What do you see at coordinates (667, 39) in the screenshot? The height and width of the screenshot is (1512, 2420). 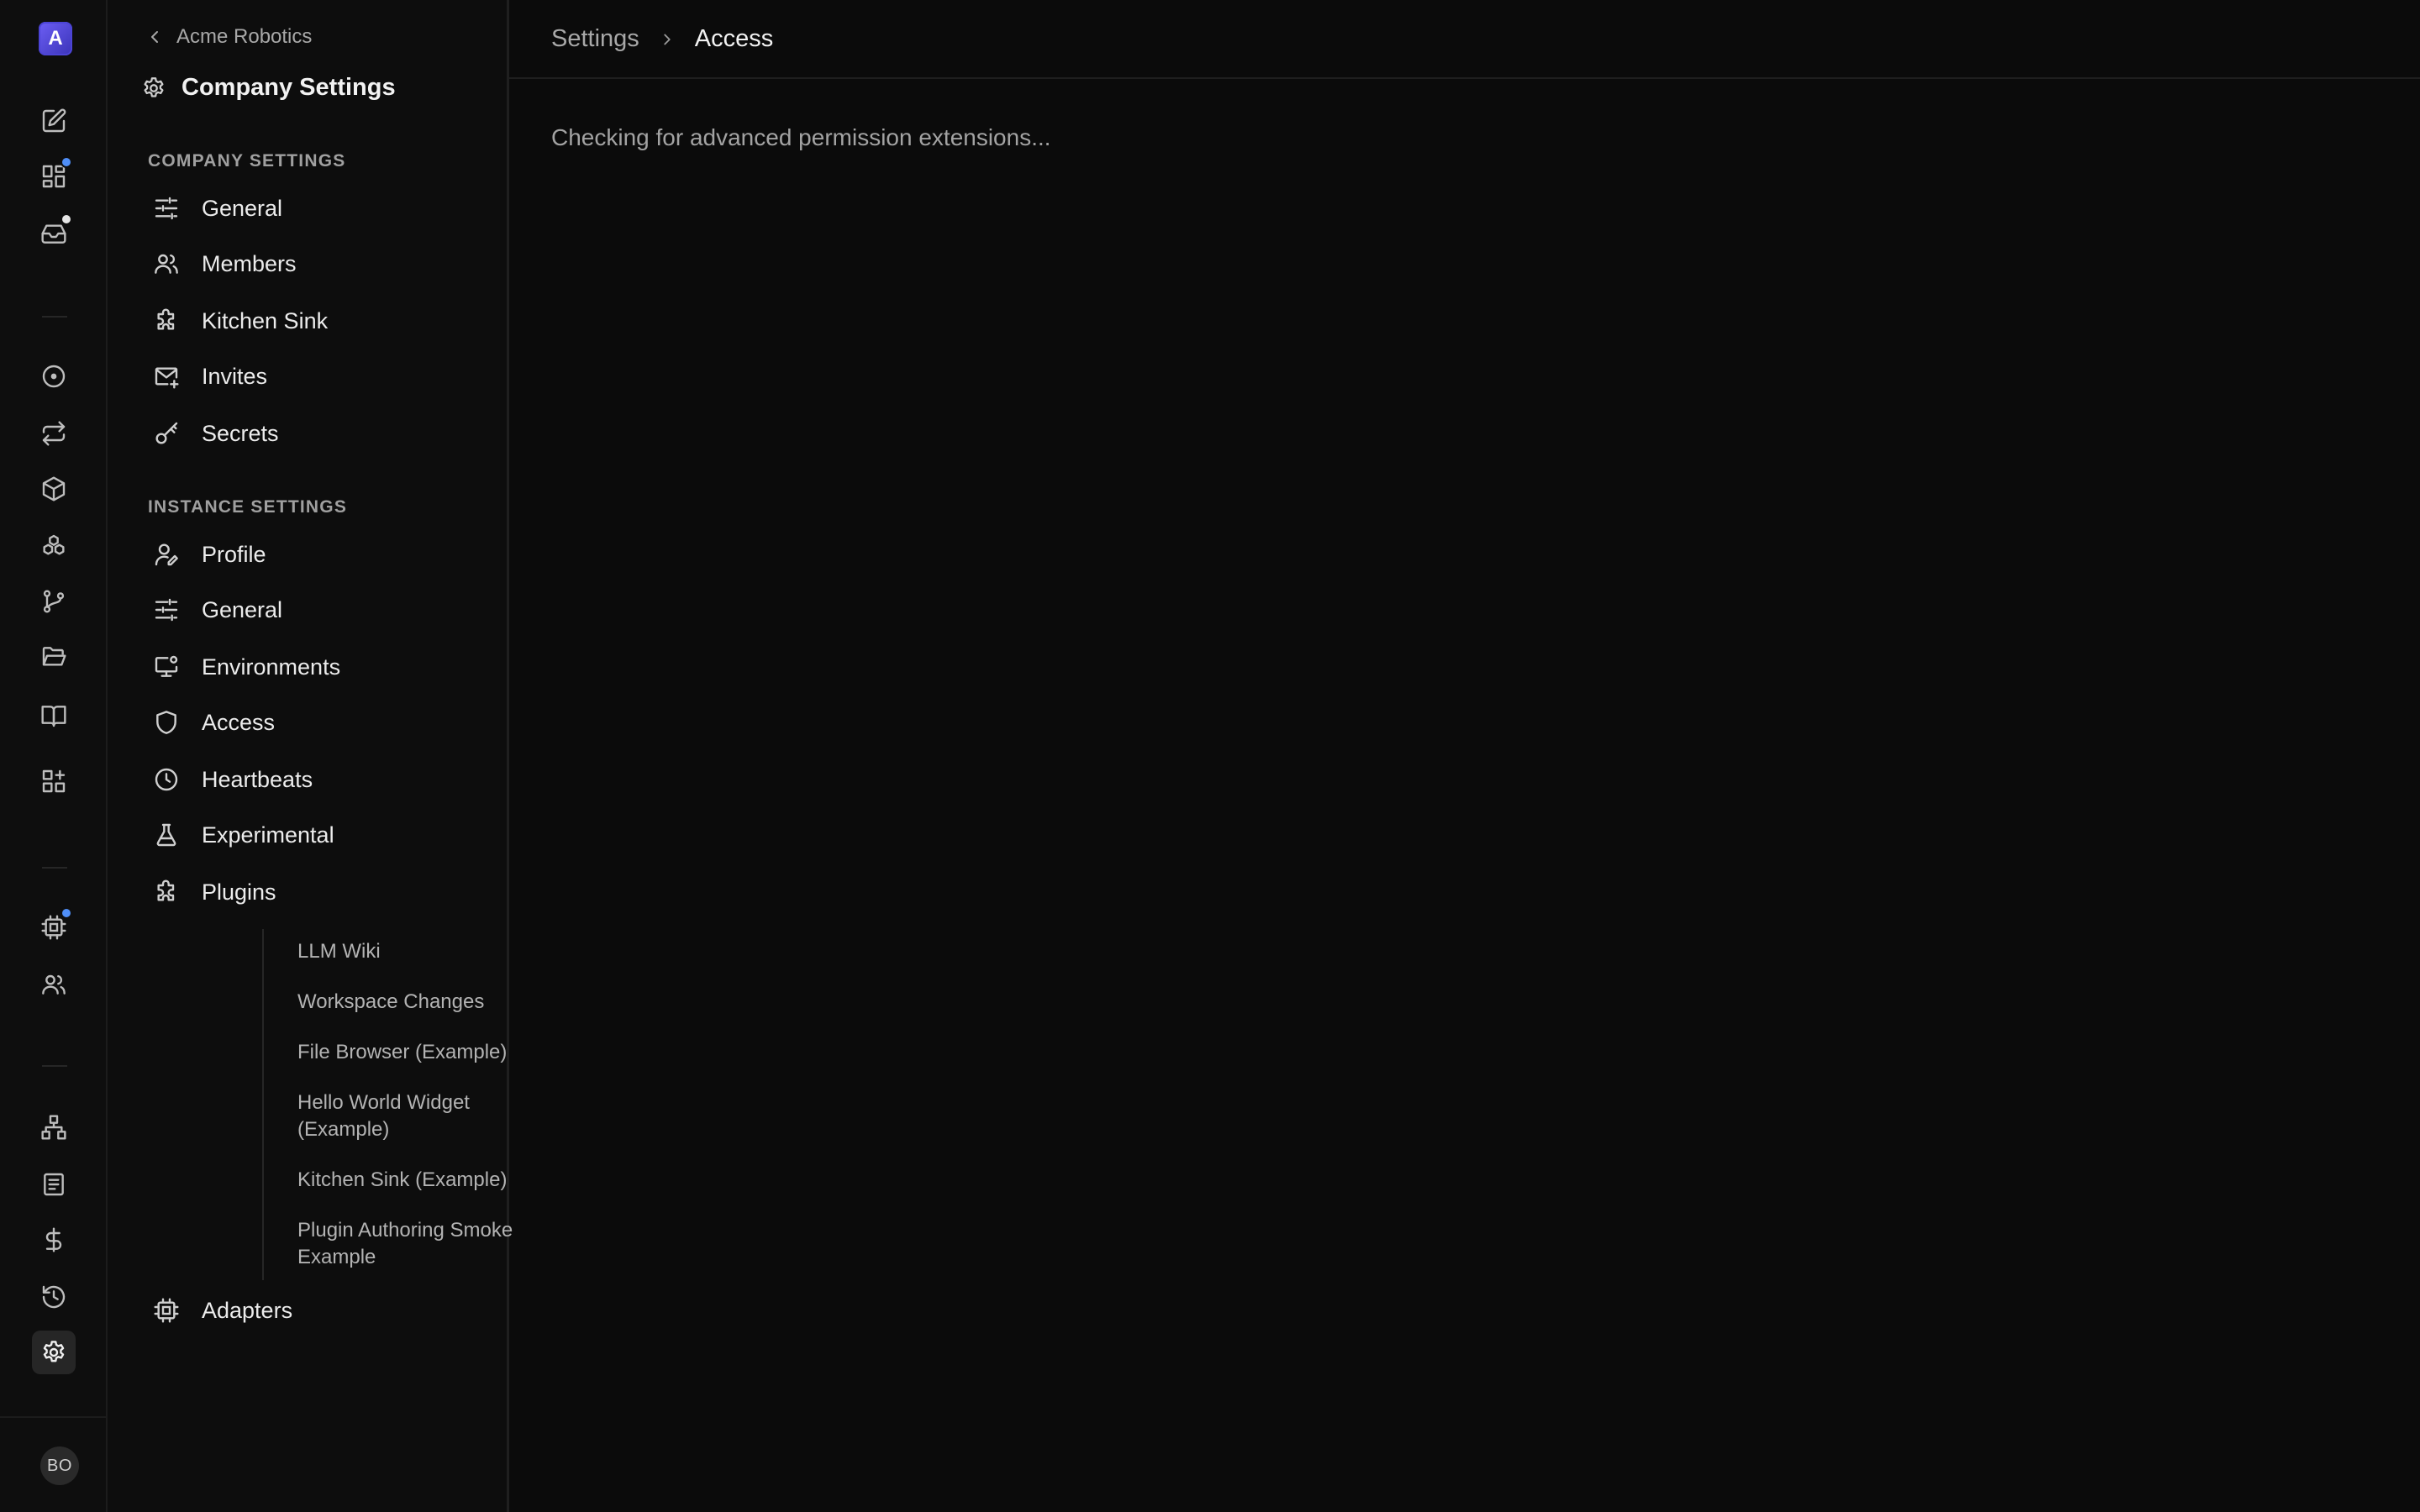 I see `chevron-right-icon` at bounding box center [667, 39].